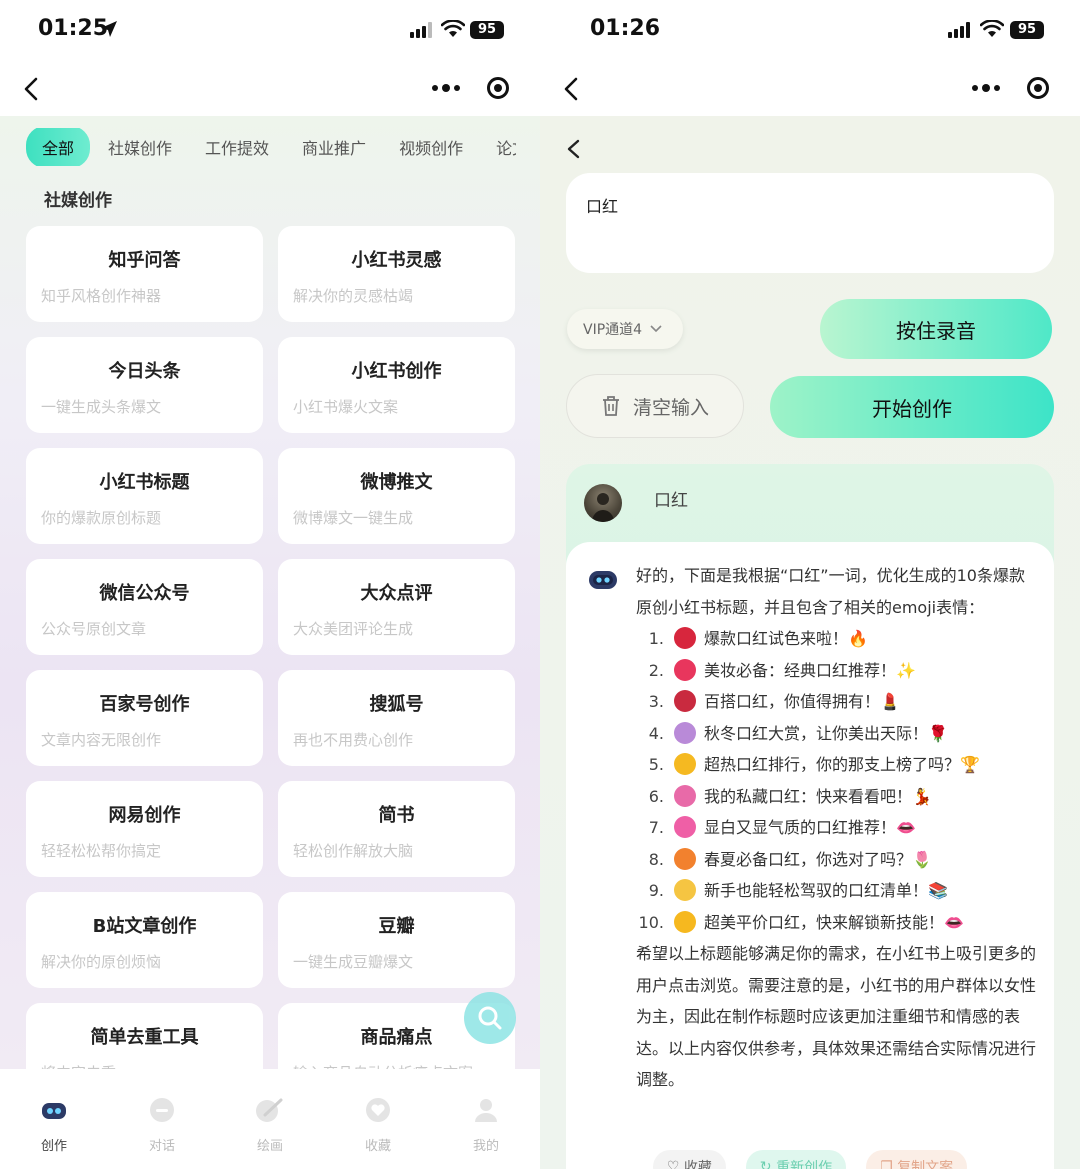 The width and height of the screenshot is (1080, 1169). I want to click on tool-card: 微博推文微博爆文一键生成, so click(396, 496).